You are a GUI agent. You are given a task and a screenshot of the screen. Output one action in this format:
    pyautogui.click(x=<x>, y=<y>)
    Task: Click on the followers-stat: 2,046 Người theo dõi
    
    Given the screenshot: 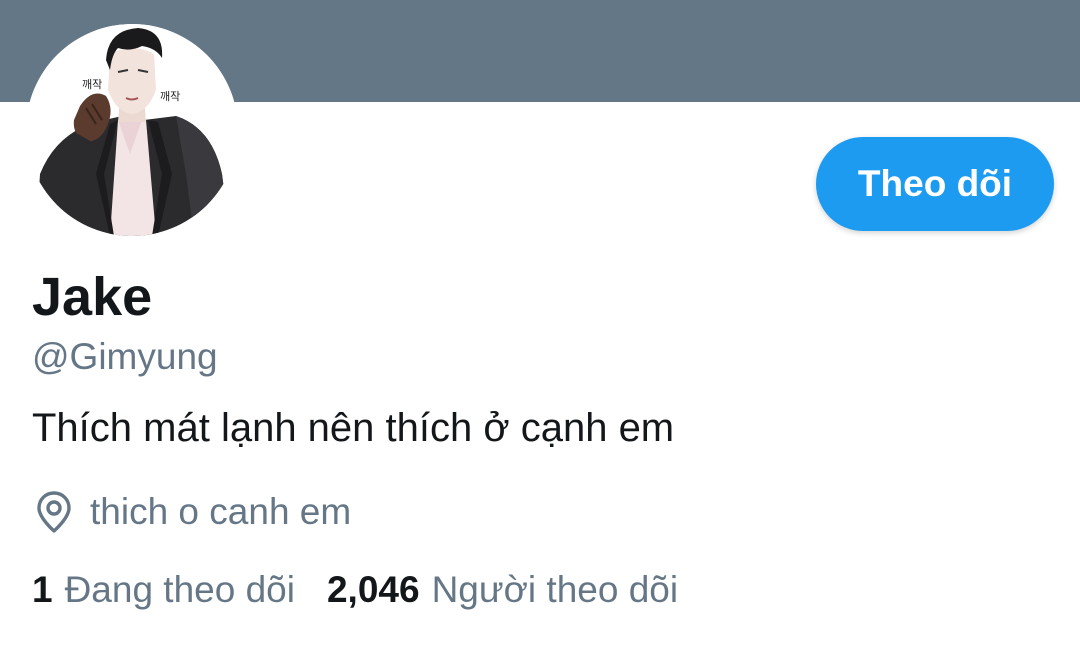 What is the action you would take?
    pyautogui.click(x=502, y=590)
    